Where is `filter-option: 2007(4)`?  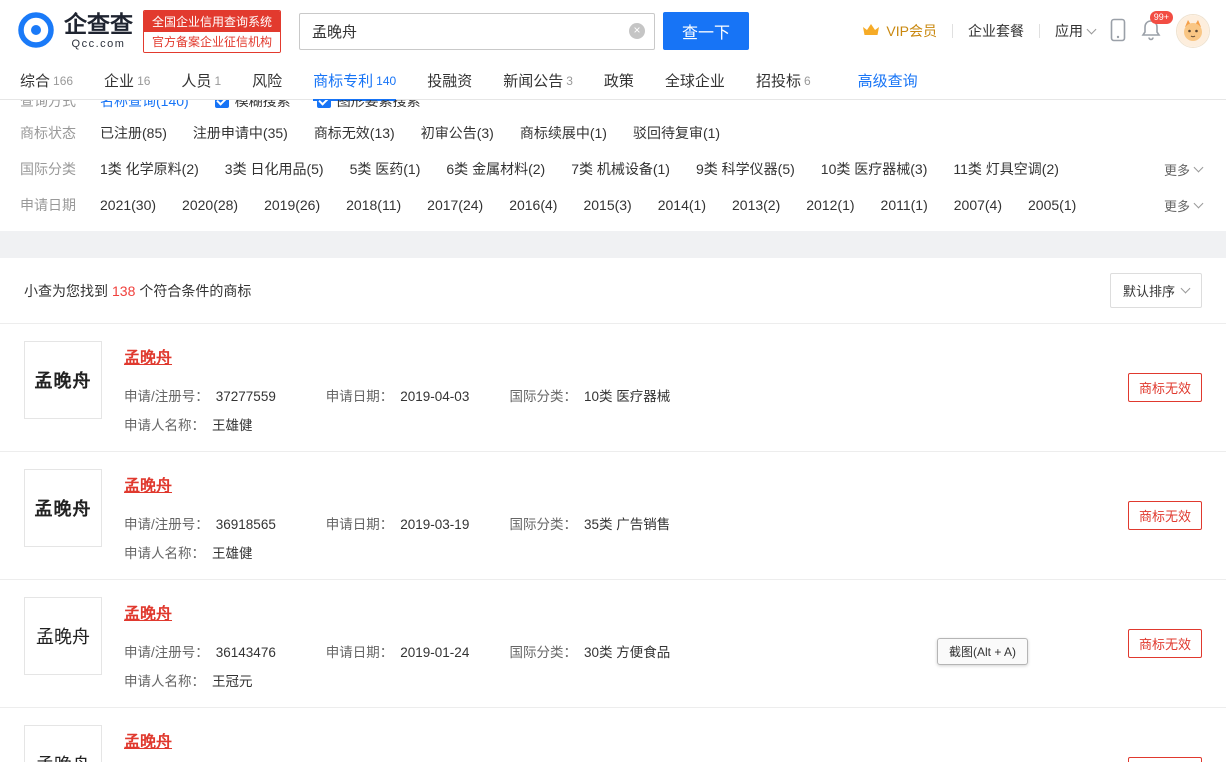
filter-option: 2007(4) is located at coordinates (978, 205).